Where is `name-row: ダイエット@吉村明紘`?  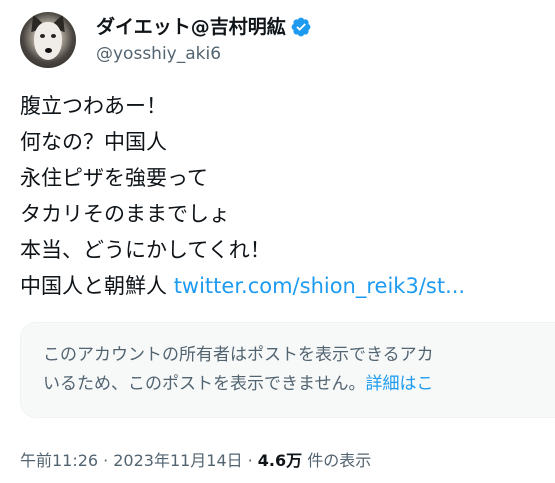 name-row: ダイエット@吉村明紘 is located at coordinates (204, 27).